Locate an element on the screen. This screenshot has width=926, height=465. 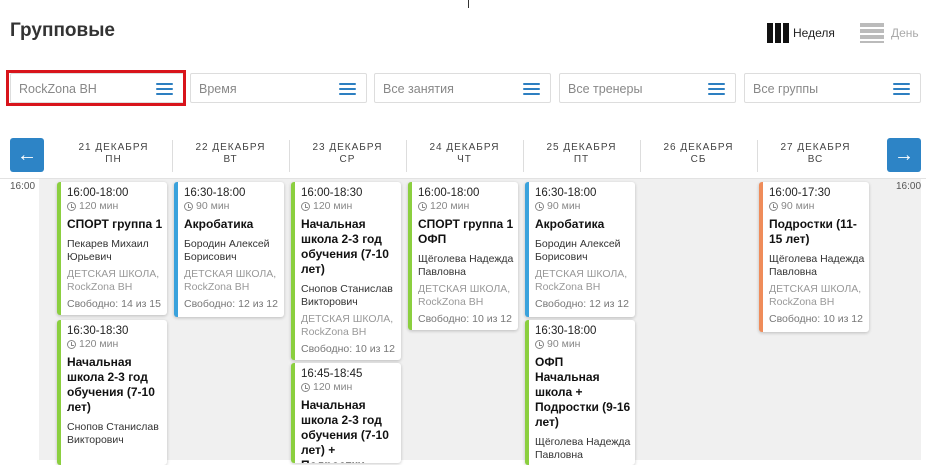
week-view-icon is located at coordinates (778, 33).